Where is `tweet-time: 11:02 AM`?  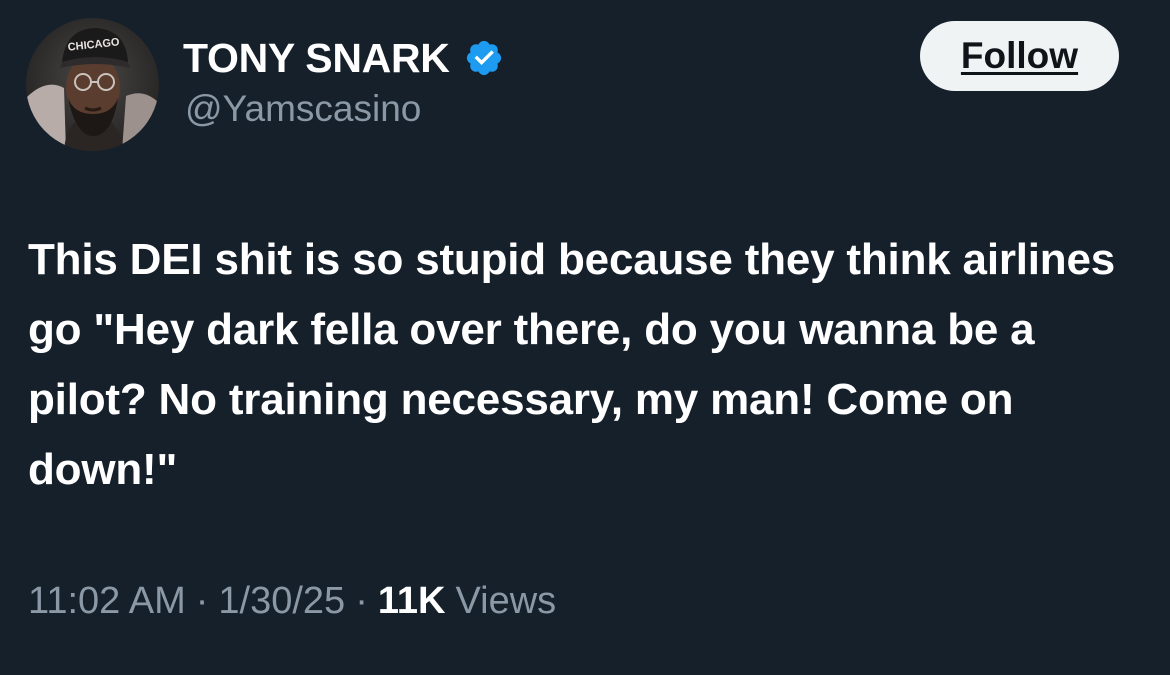 tweet-time: 11:02 AM is located at coordinates (107, 601).